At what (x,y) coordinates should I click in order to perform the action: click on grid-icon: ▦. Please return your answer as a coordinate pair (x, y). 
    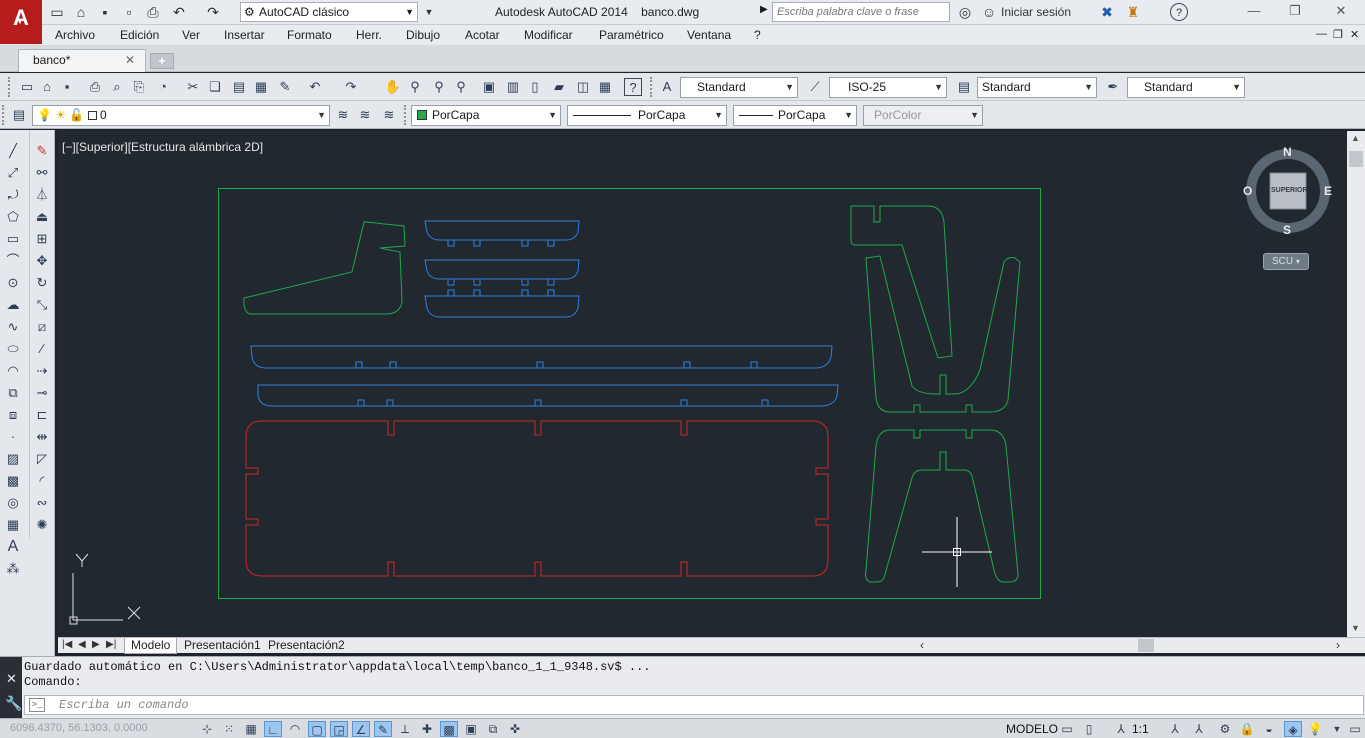
    Looking at the image, I should click on (251, 729).